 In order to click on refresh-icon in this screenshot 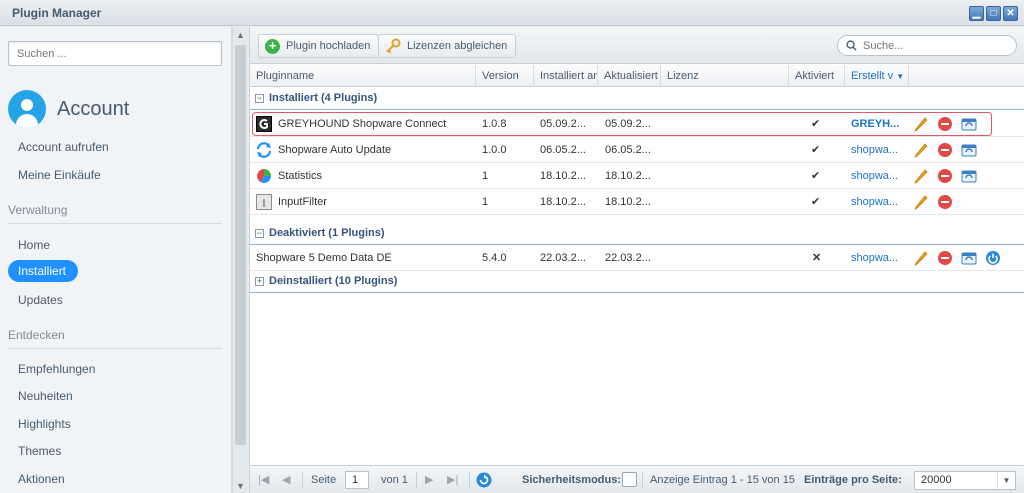, I will do `click(484, 480)`.